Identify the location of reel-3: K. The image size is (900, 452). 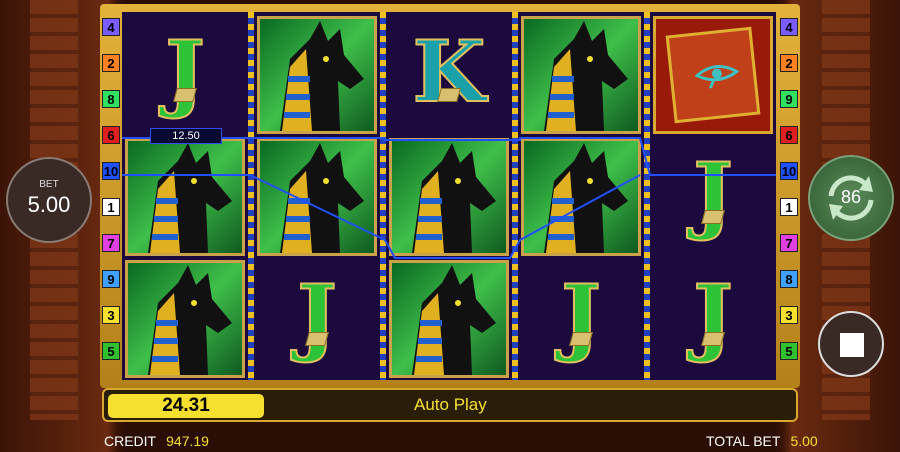
(449, 196).